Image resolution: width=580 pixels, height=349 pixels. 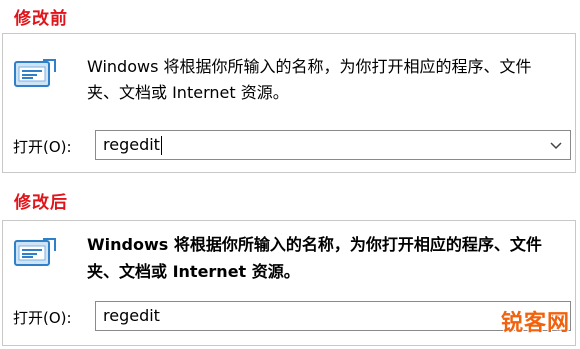 What do you see at coordinates (41, 19) in the screenshot?
I see `before-title: 修改前` at bounding box center [41, 19].